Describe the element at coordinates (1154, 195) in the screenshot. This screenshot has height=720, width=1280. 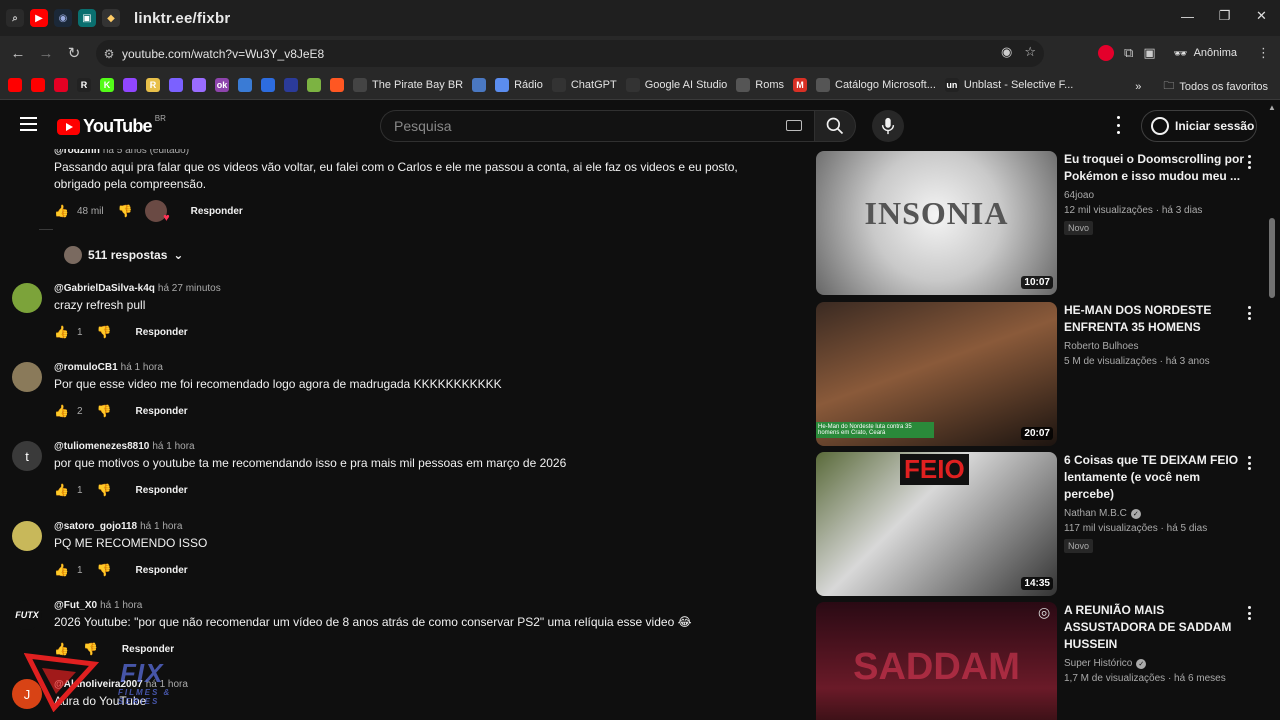
I see `video-channel: 64joao` at that location.